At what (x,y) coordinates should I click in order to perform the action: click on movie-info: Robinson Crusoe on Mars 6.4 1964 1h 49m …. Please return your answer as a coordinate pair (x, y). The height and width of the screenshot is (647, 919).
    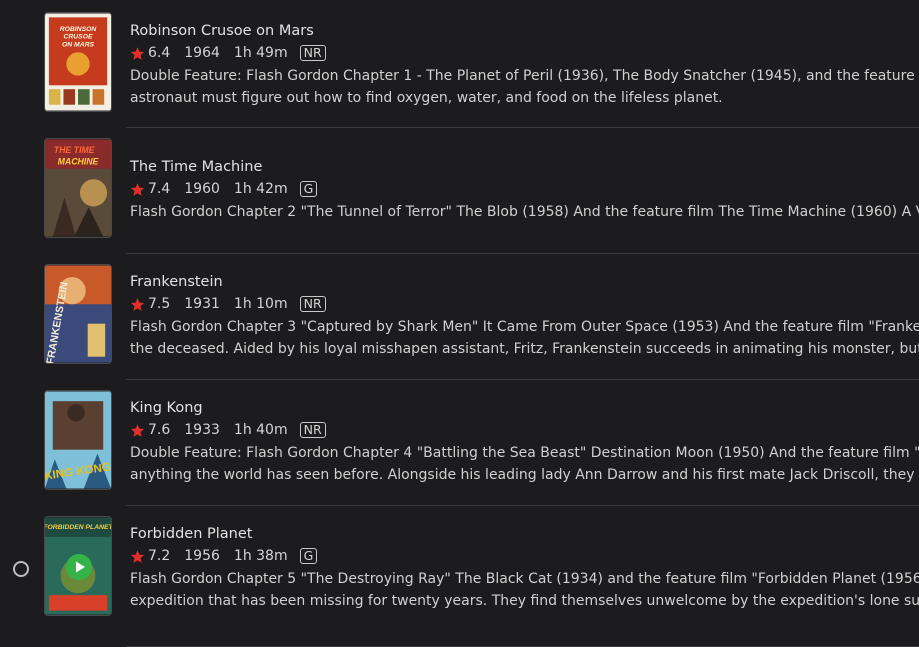
    Looking at the image, I should click on (524, 60).